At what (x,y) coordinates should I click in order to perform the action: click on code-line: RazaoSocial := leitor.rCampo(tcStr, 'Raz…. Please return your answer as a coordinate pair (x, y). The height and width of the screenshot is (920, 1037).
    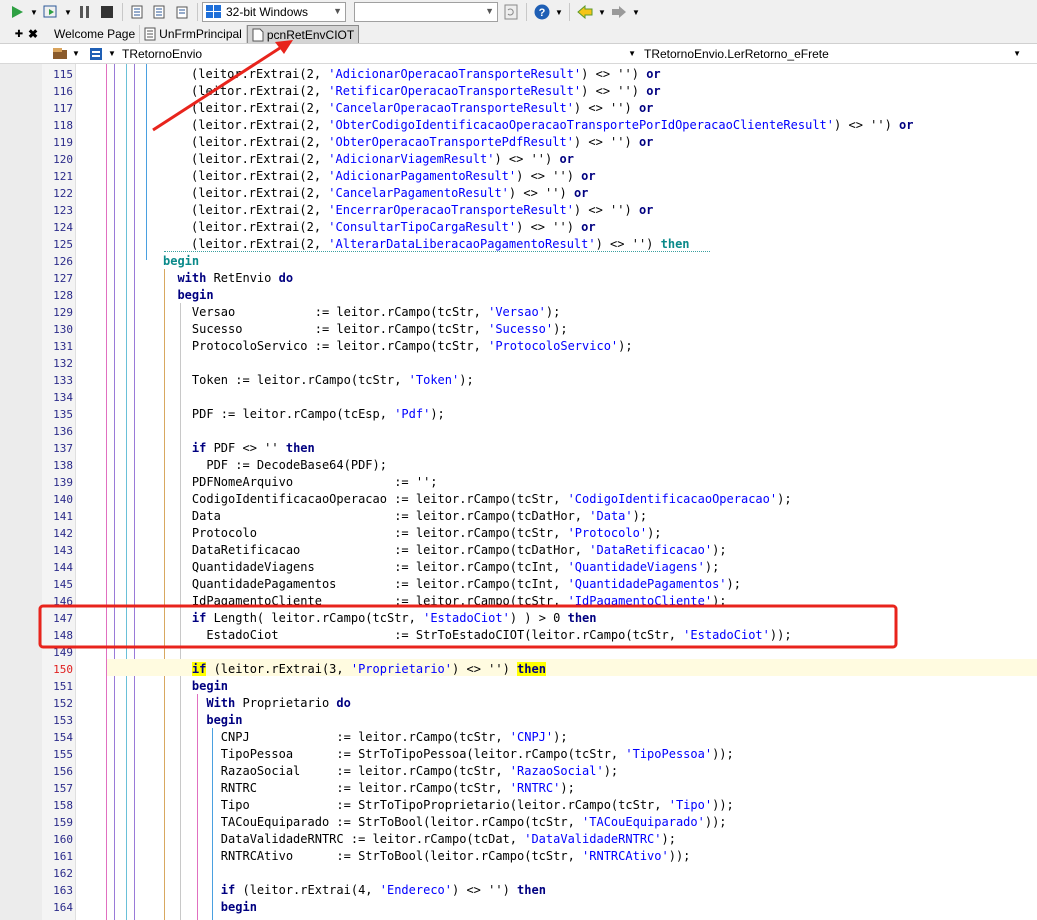
    Looking at the image, I should click on (390, 771).